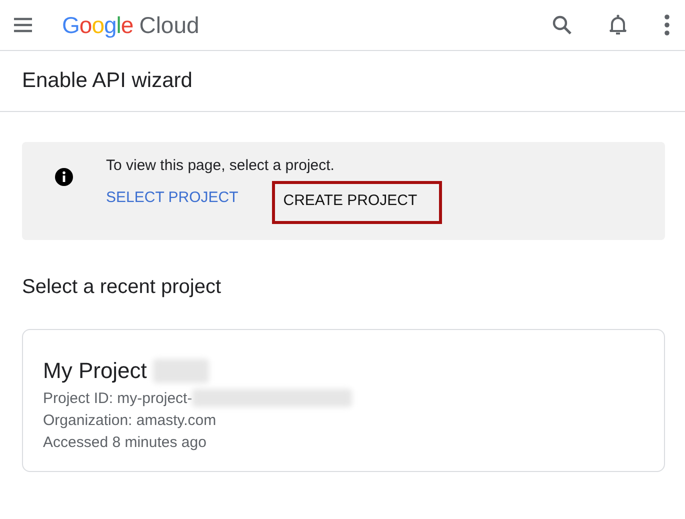  I want to click on page-title: Enable API wizard, so click(107, 81).